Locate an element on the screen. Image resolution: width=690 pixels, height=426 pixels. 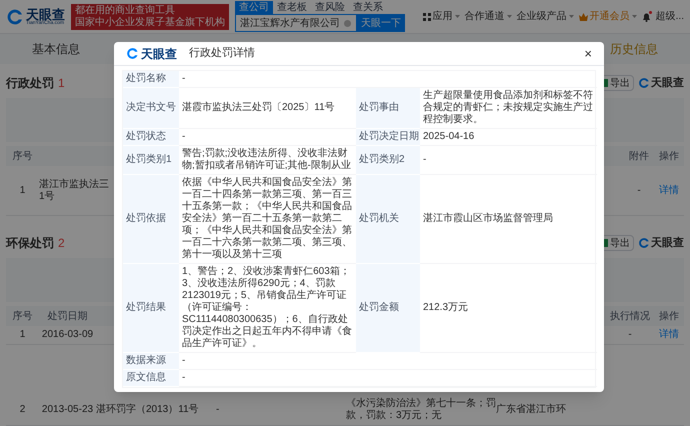
search-tab: 查风险 is located at coordinates (330, 7).